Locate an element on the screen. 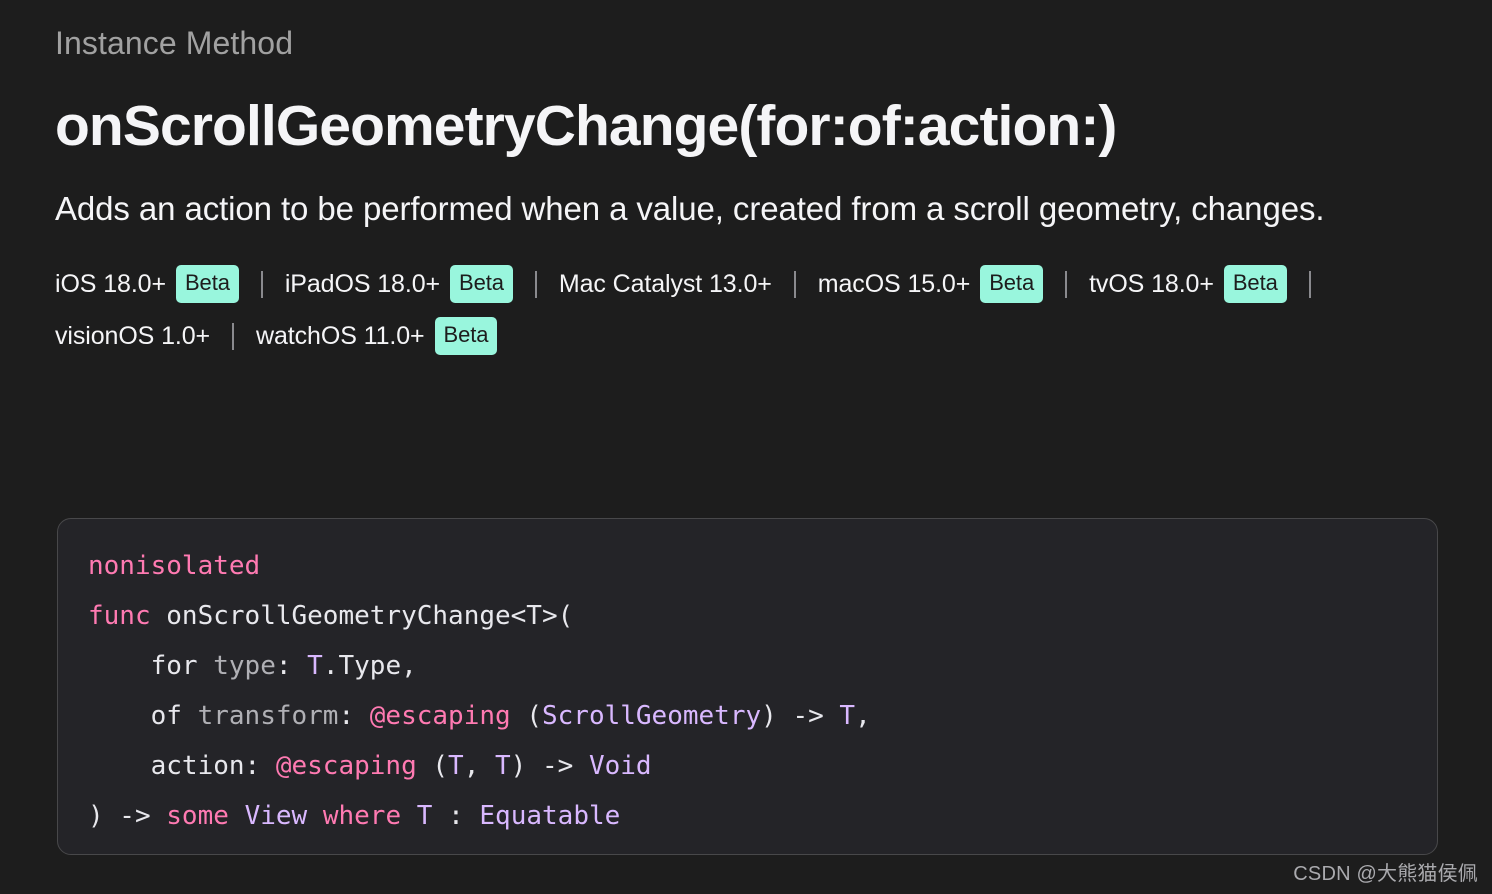 The width and height of the screenshot is (1492, 894). availability-item: tvOS 18.0+ Beta is located at coordinates (1188, 284).